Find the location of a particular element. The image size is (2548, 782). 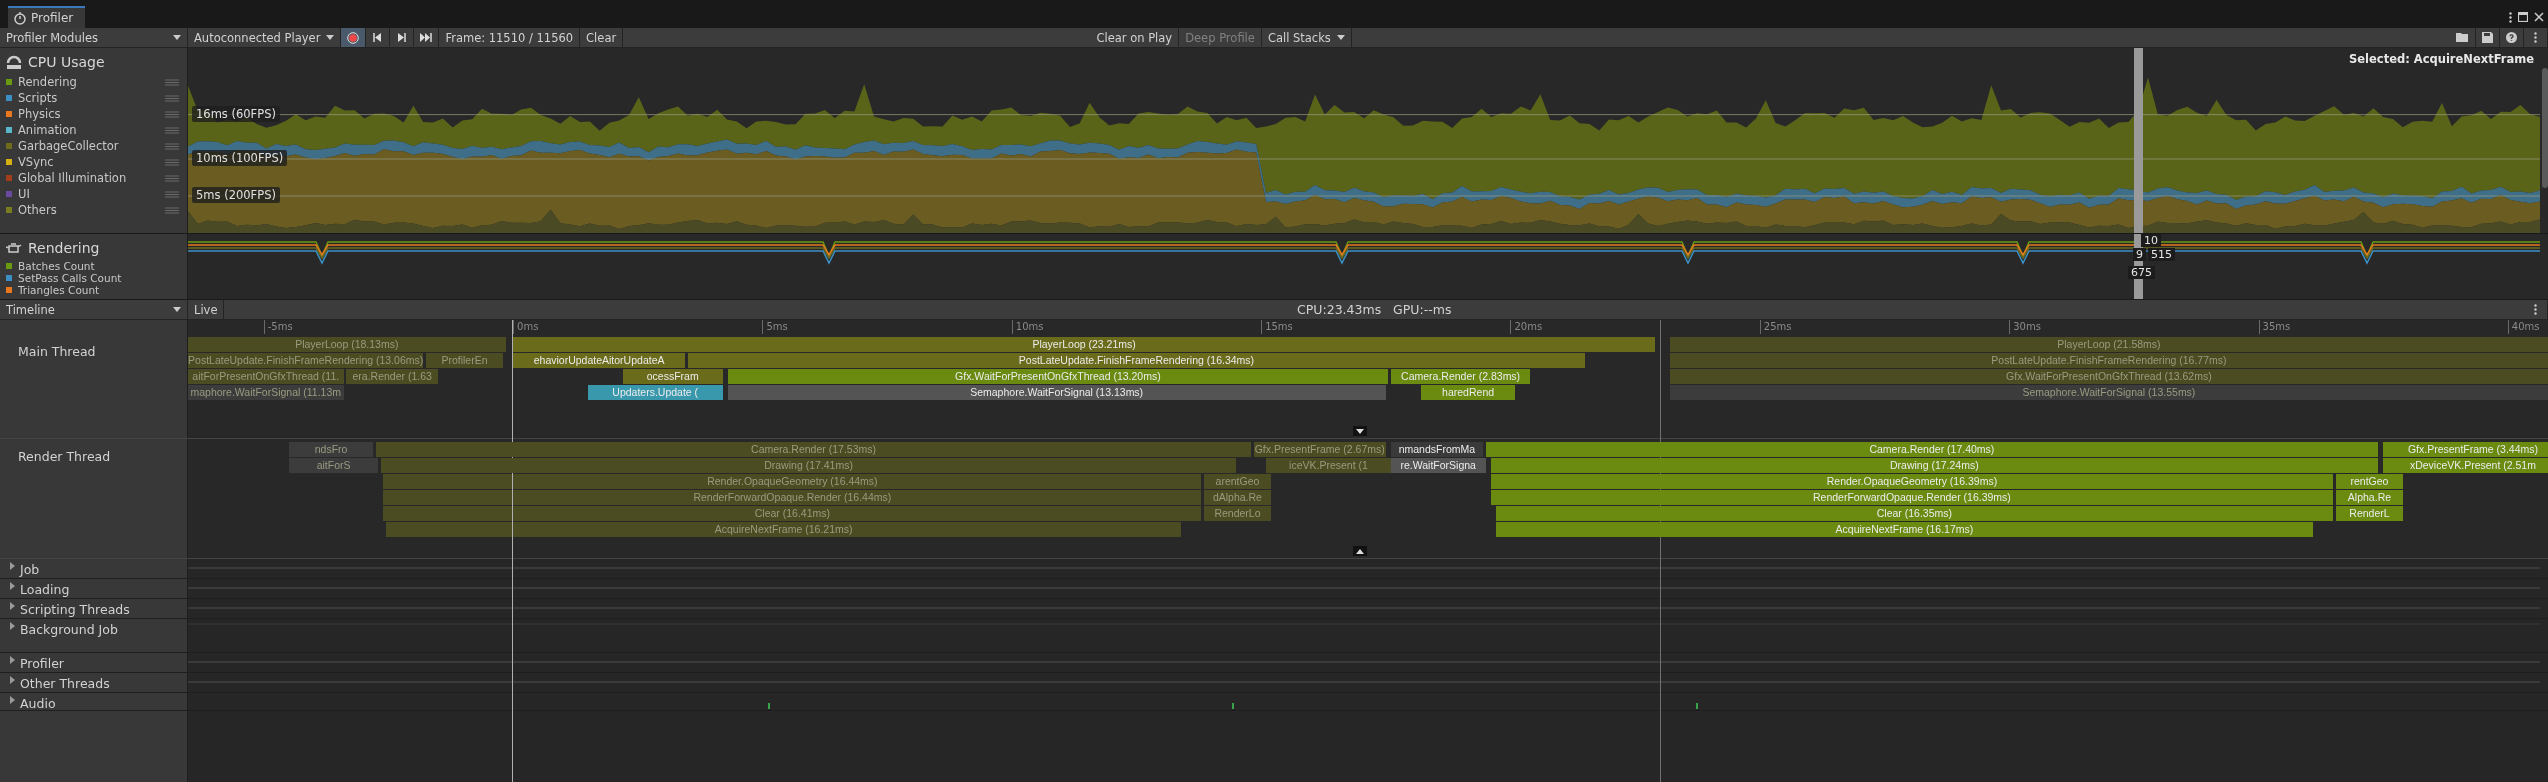

sample-bar: Render.OpaqueGeometry (16.39ms) is located at coordinates (1912, 481).